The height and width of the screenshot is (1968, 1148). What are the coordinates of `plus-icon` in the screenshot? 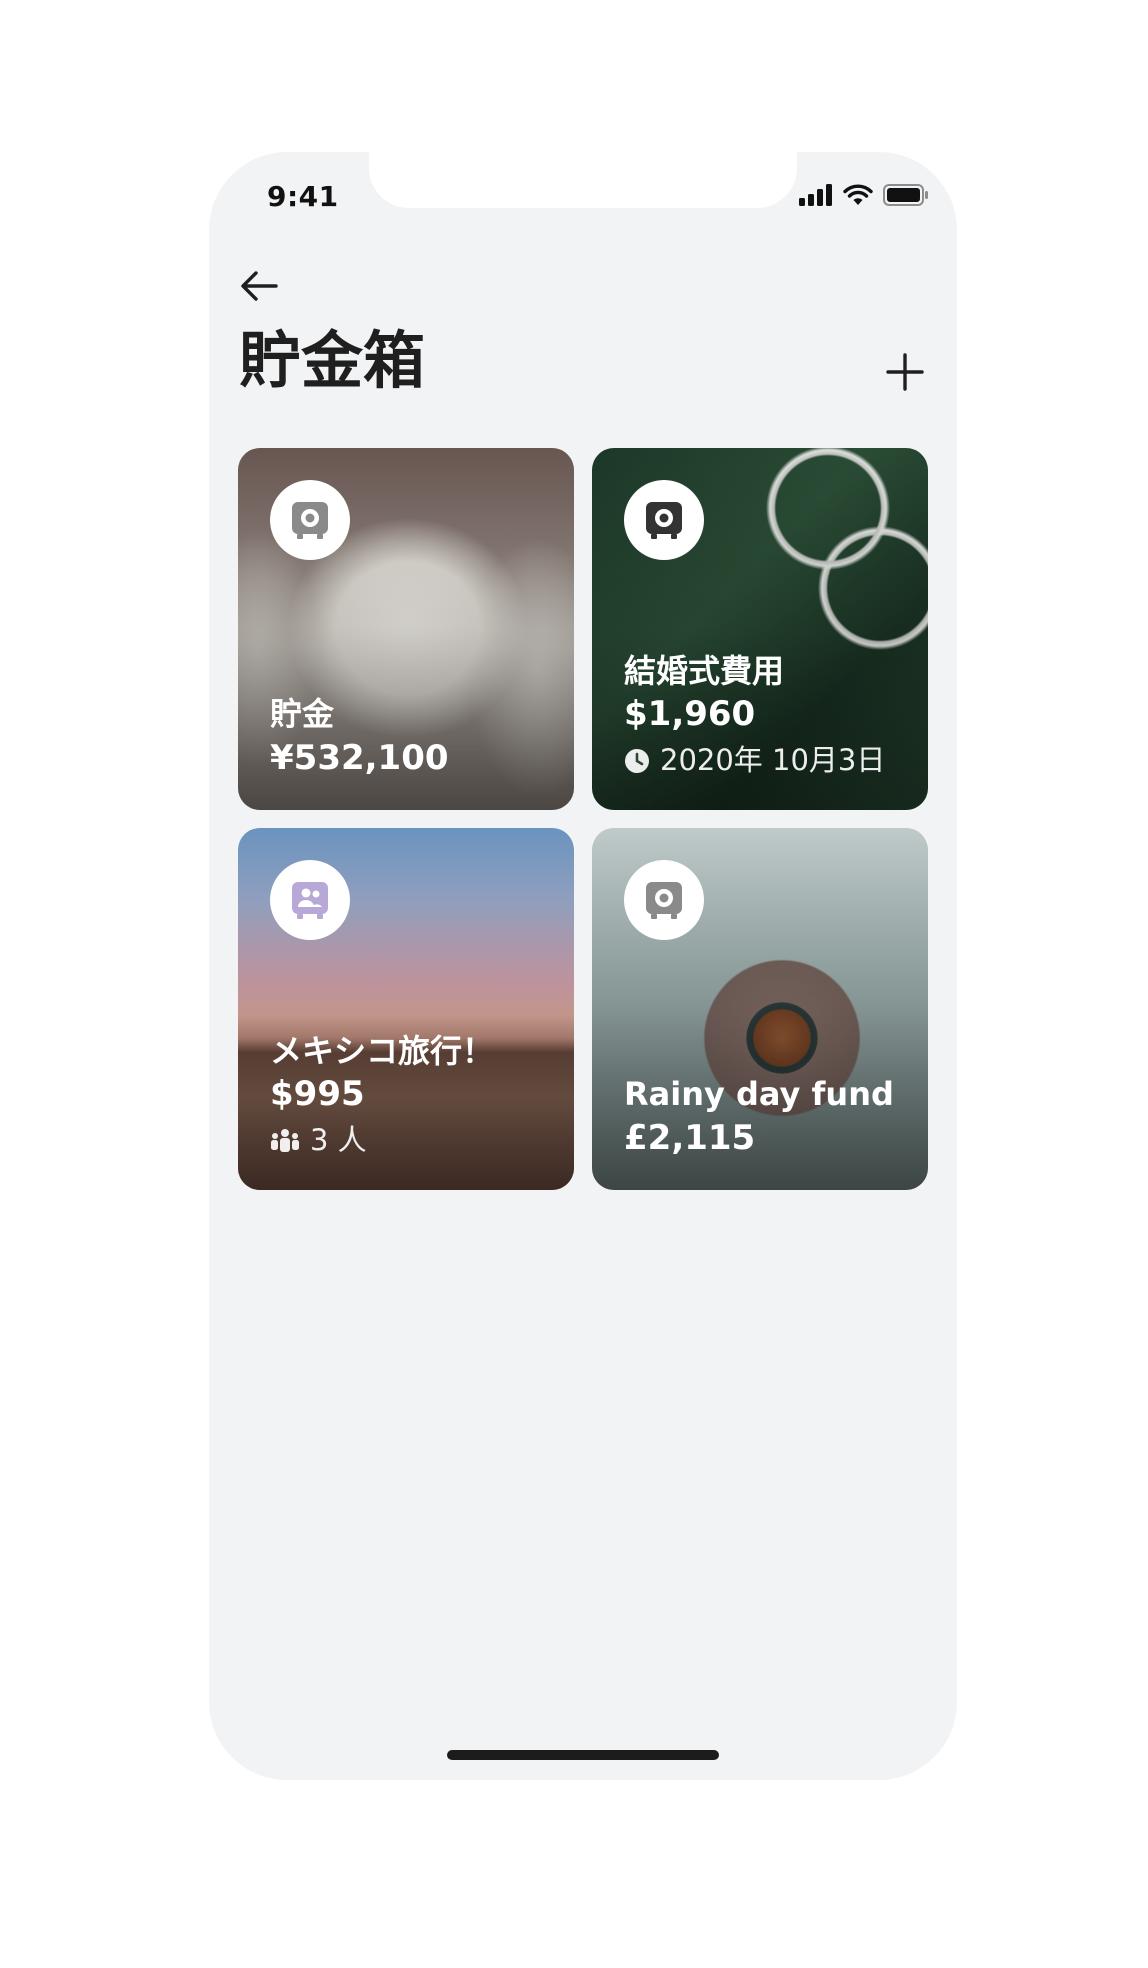 It's located at (905, 372).